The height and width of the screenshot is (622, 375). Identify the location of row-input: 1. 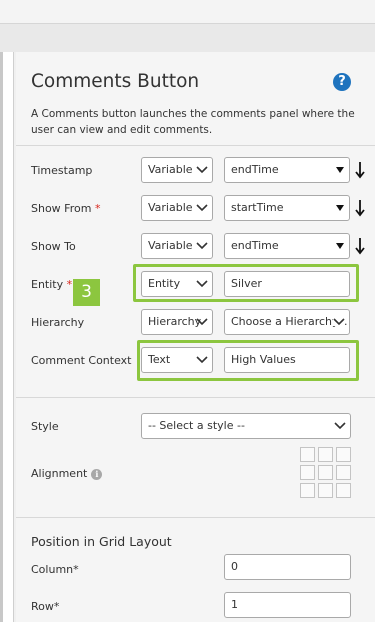
(287, 605).